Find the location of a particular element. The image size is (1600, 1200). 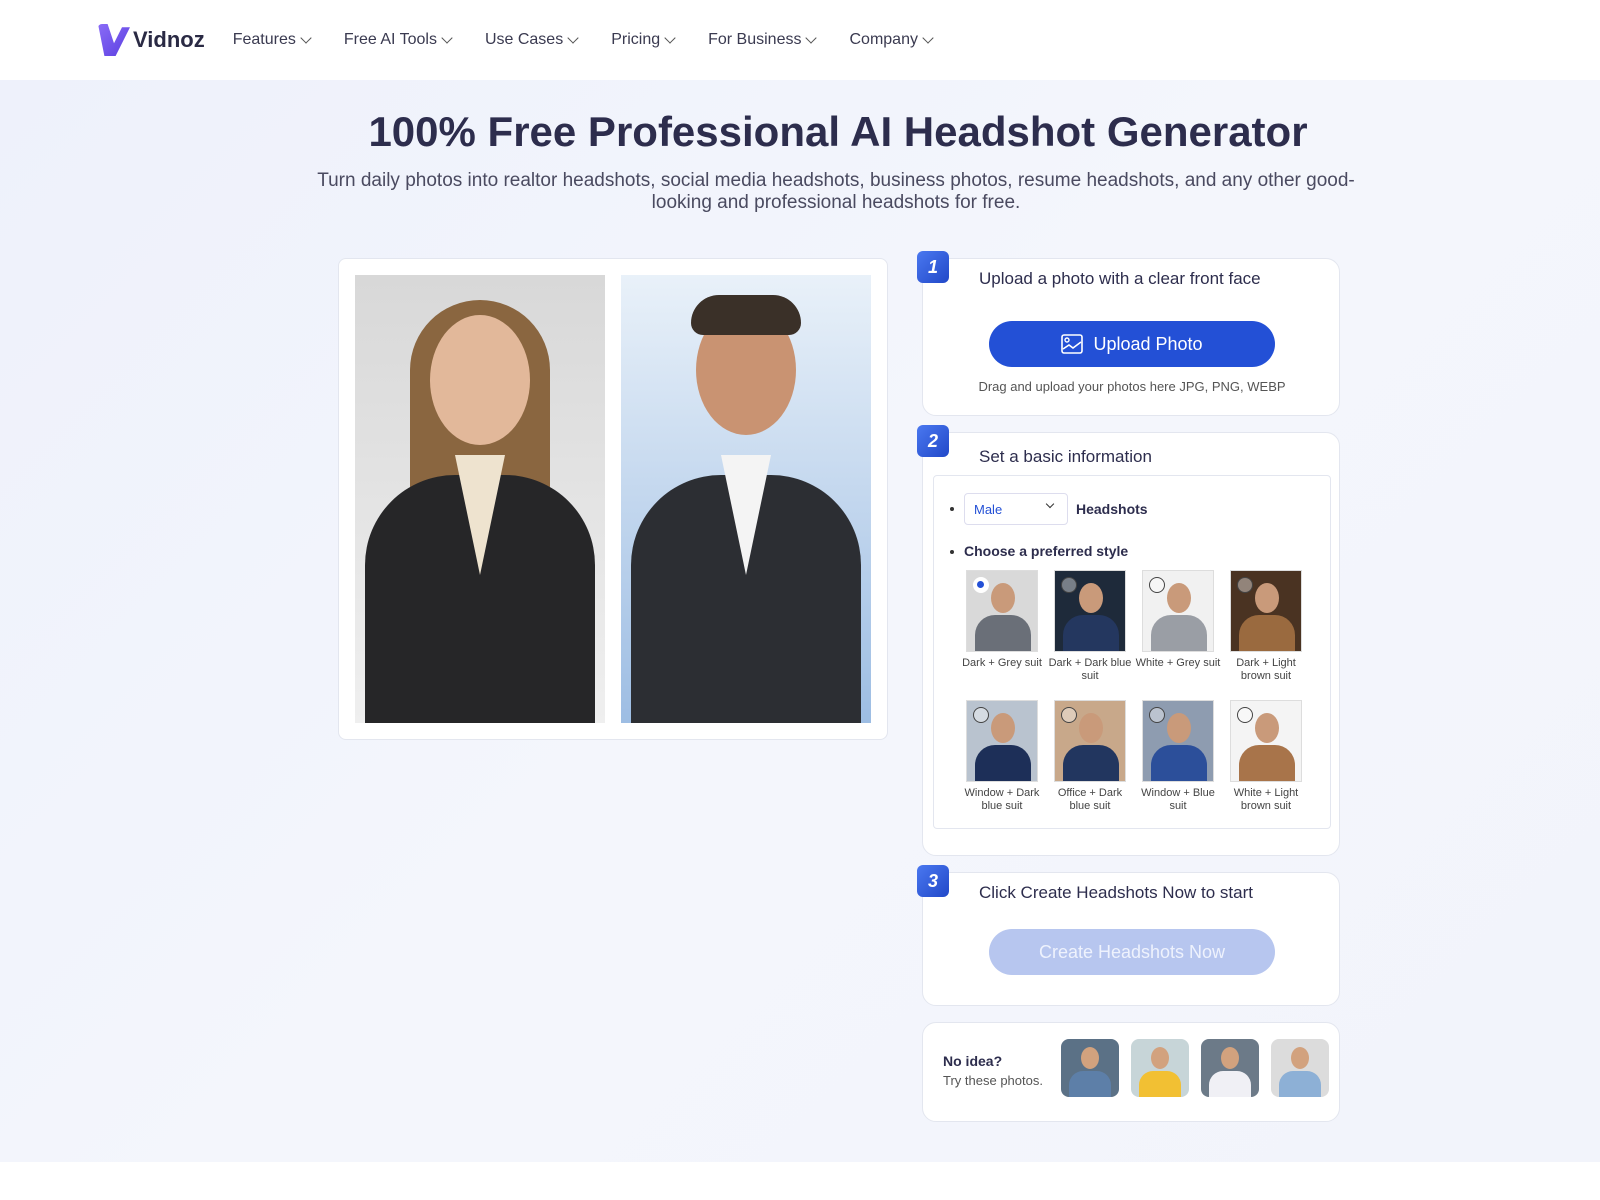

step-number-badge: 2 is located at coordinates (933, 441).